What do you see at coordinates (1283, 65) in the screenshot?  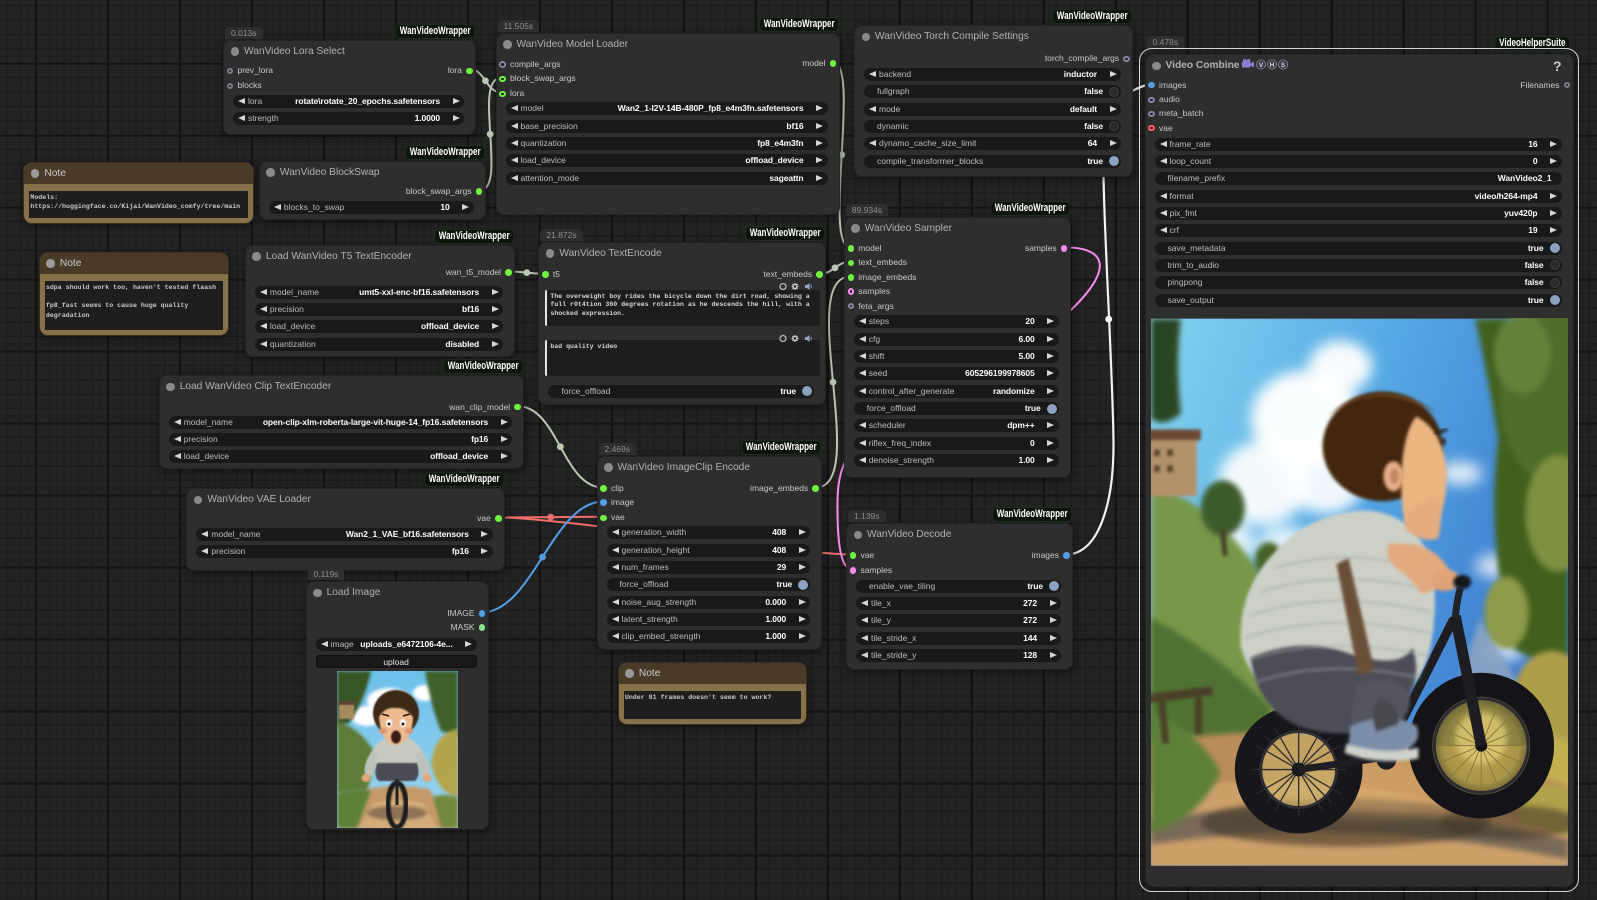 I see `svg-text: S` at bounding box center [1283, 65].